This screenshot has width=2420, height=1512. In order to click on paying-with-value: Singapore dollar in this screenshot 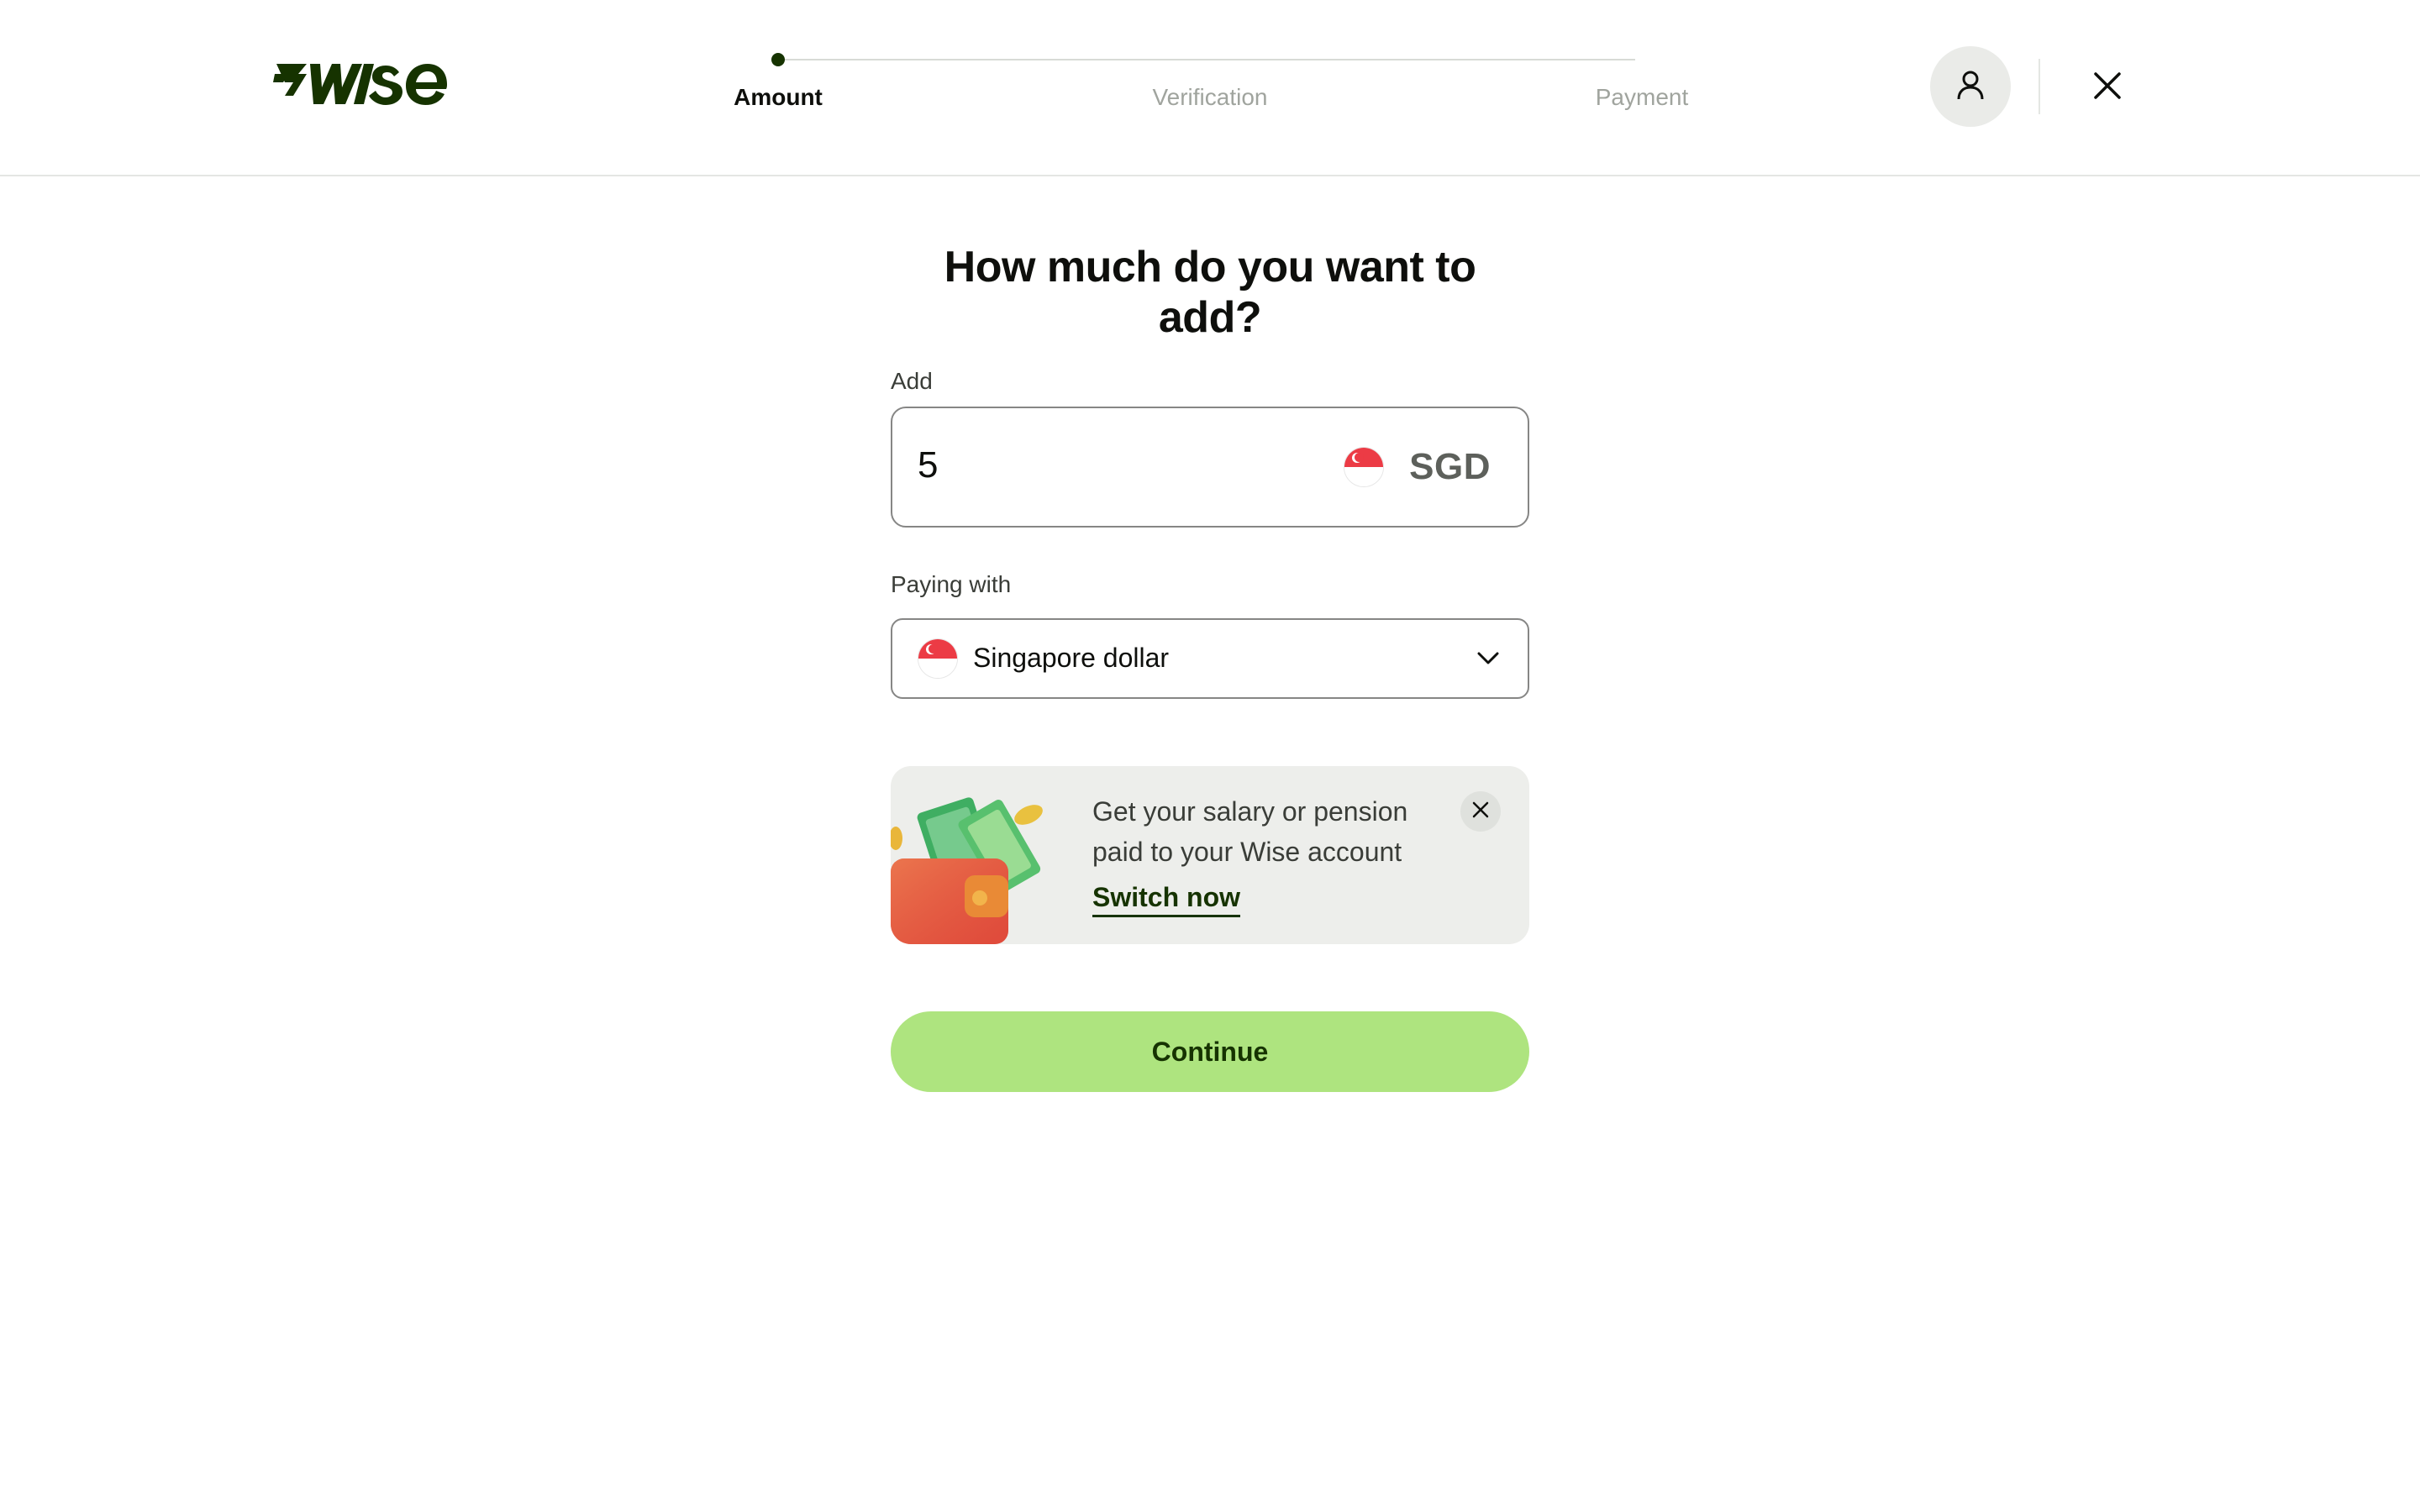, I will do `click(1072, 658)`.